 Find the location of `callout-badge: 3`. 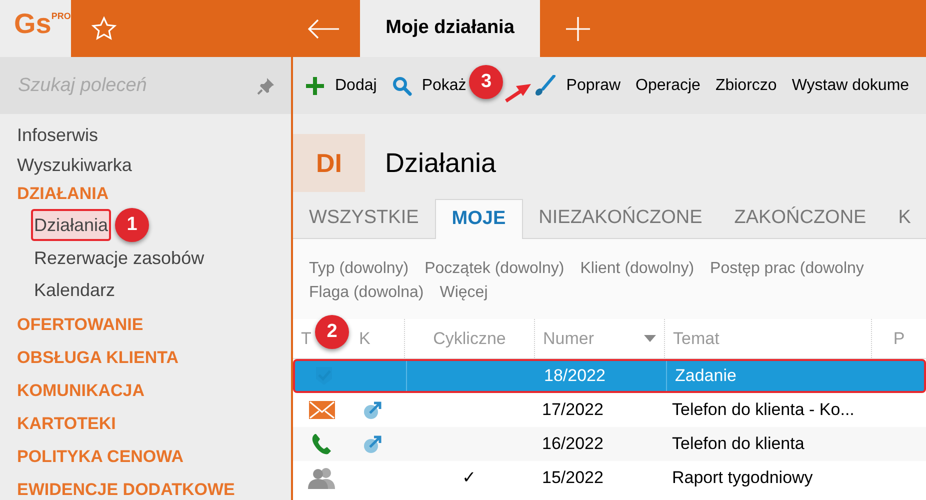

callout-badge: 3 is located at coordinates (486, 82).